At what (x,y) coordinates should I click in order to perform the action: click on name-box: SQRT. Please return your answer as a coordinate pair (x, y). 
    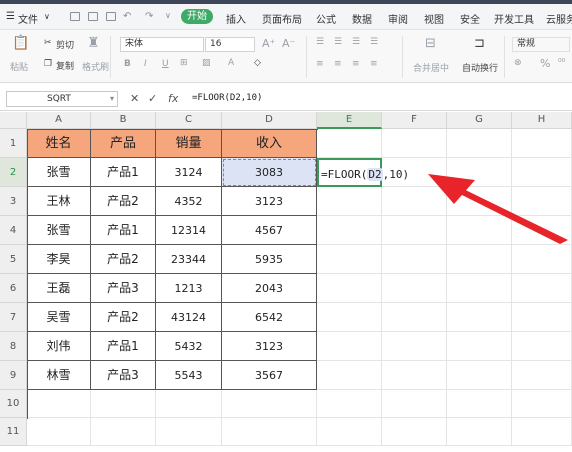
    Looking at the image, I should click on (62, 99).